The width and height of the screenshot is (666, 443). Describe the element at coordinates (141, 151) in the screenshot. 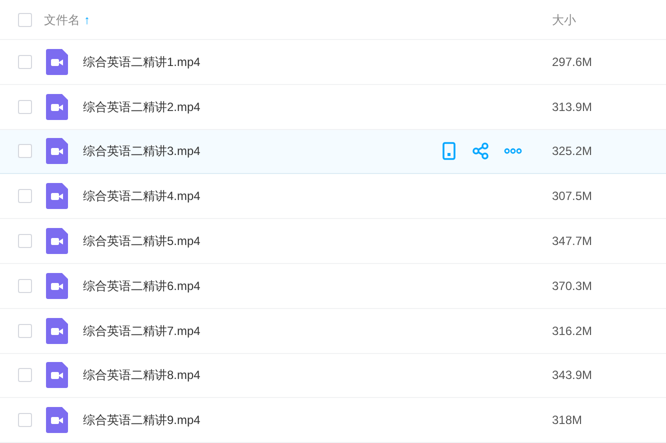

I see `file-name: 综合英语二精讲3.mp4` at that location.